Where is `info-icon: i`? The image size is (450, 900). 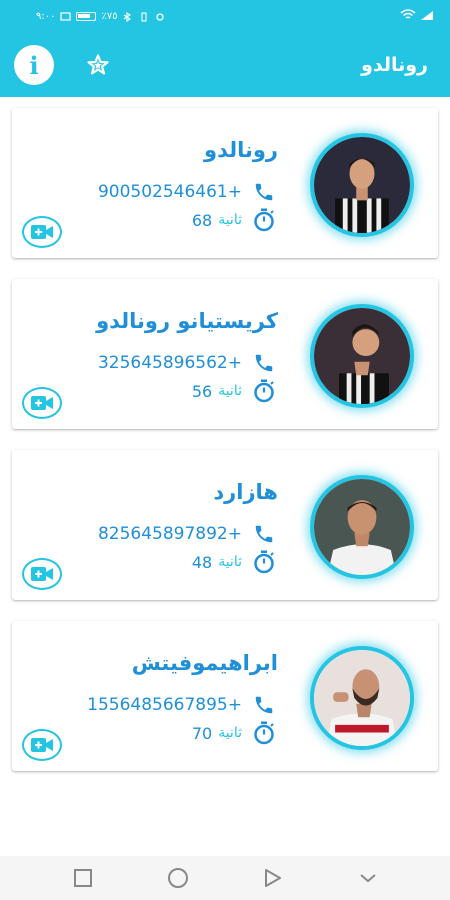
info-icon: i is located at coordinates (34, 65).